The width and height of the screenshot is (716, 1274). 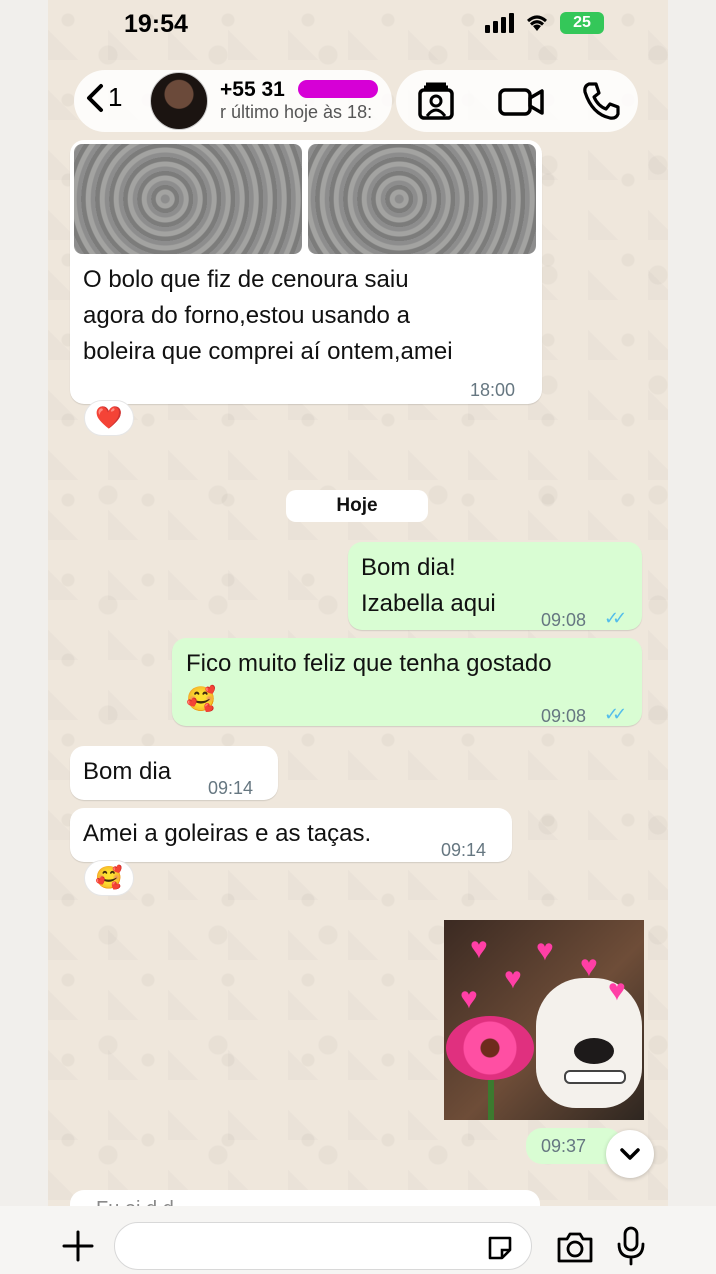 What do you see at coordinates (296, 112) in the screenshot?
I see `last-seen-status: r último hoje às 18:` at bounding box center [296, 112].